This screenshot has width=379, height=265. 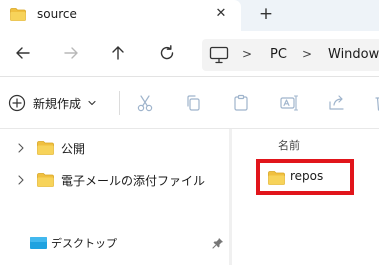 What do you see at coordinates (118, 53) in the screenshot?
I see `arrow-up-icon` at bounding box center [118, 53].